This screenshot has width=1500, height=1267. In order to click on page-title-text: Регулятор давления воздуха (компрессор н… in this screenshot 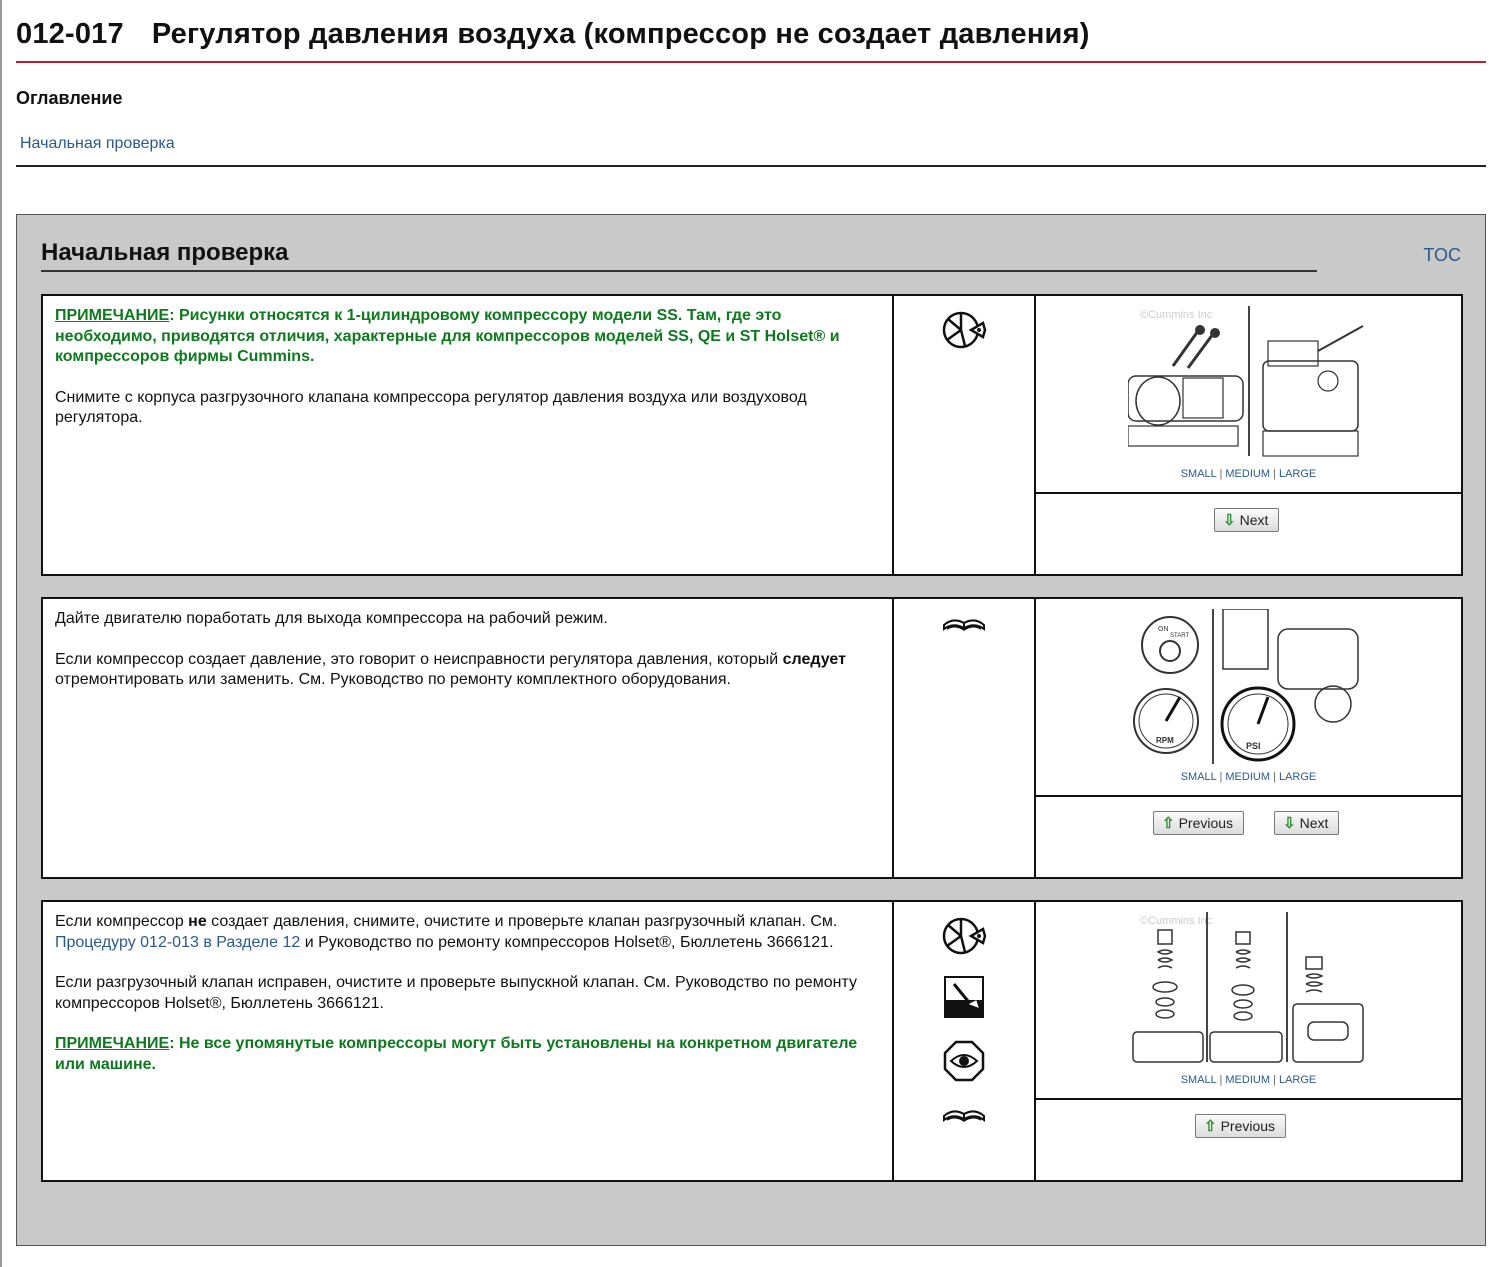, I will do `click(620, 34)`.